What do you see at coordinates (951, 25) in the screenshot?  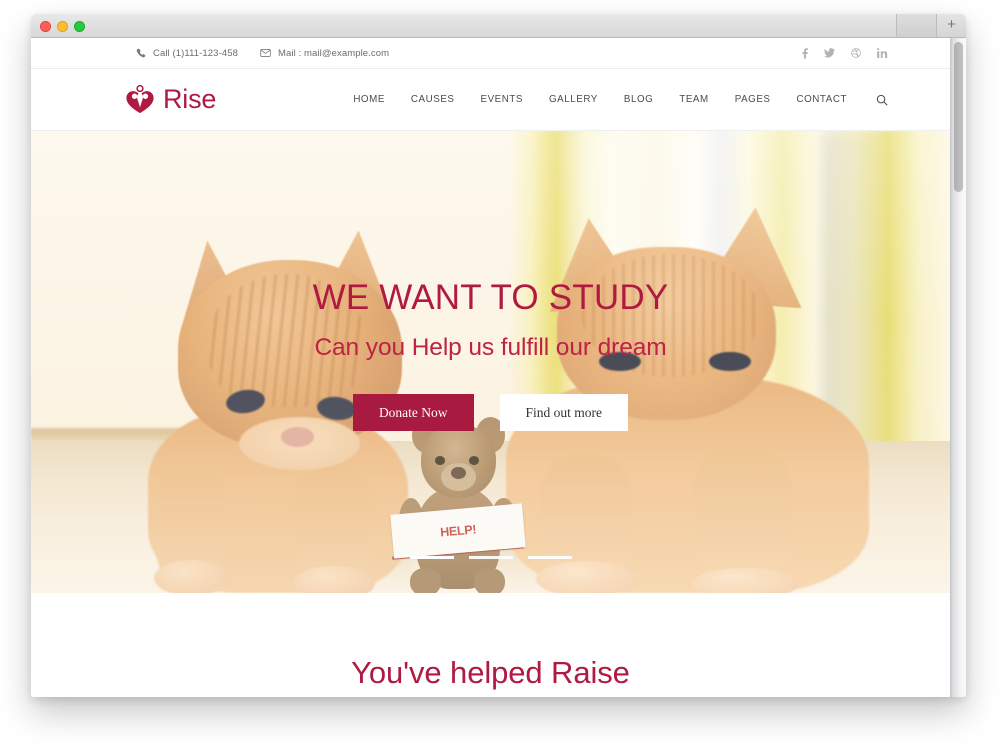 I see `new-tab-button: +` at bounding box center [951, 25].